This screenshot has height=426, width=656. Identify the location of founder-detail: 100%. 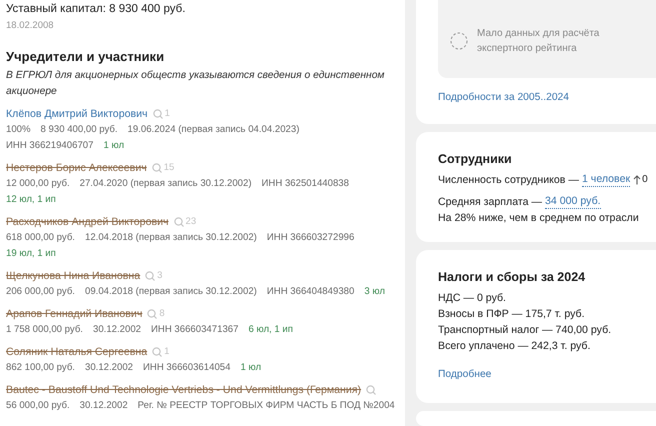
(18, 130).